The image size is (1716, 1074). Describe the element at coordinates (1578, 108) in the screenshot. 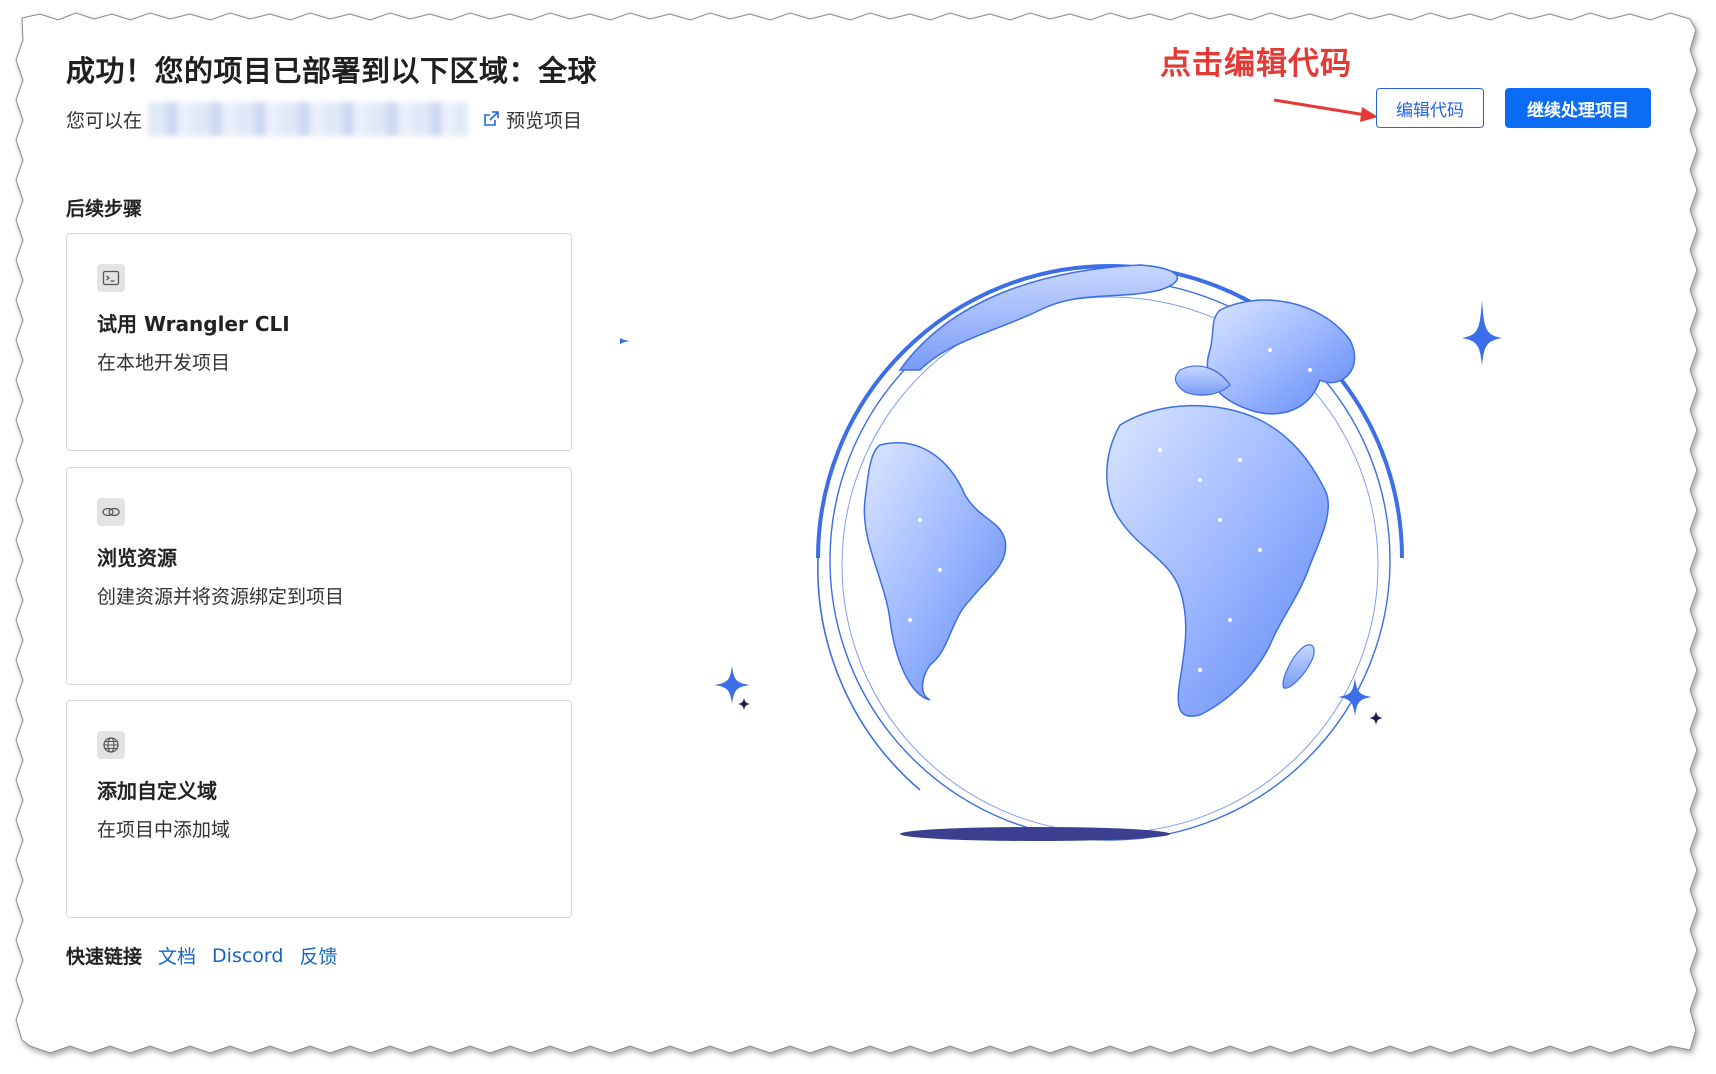

I see `continue-project-button: 继续处理项目` at that location.